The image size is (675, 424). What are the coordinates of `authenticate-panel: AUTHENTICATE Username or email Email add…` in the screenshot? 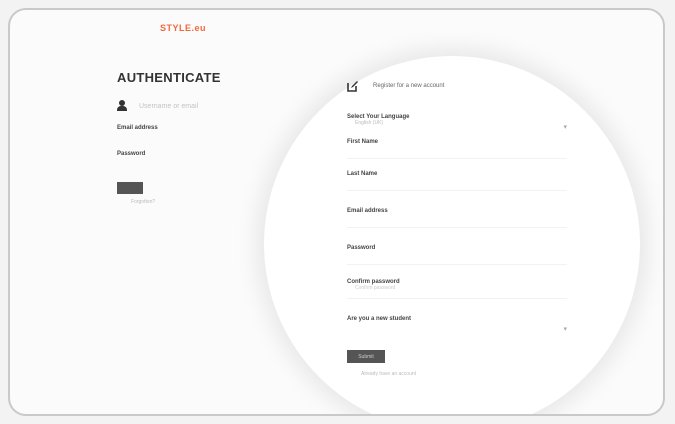 It's located at (207, 137).